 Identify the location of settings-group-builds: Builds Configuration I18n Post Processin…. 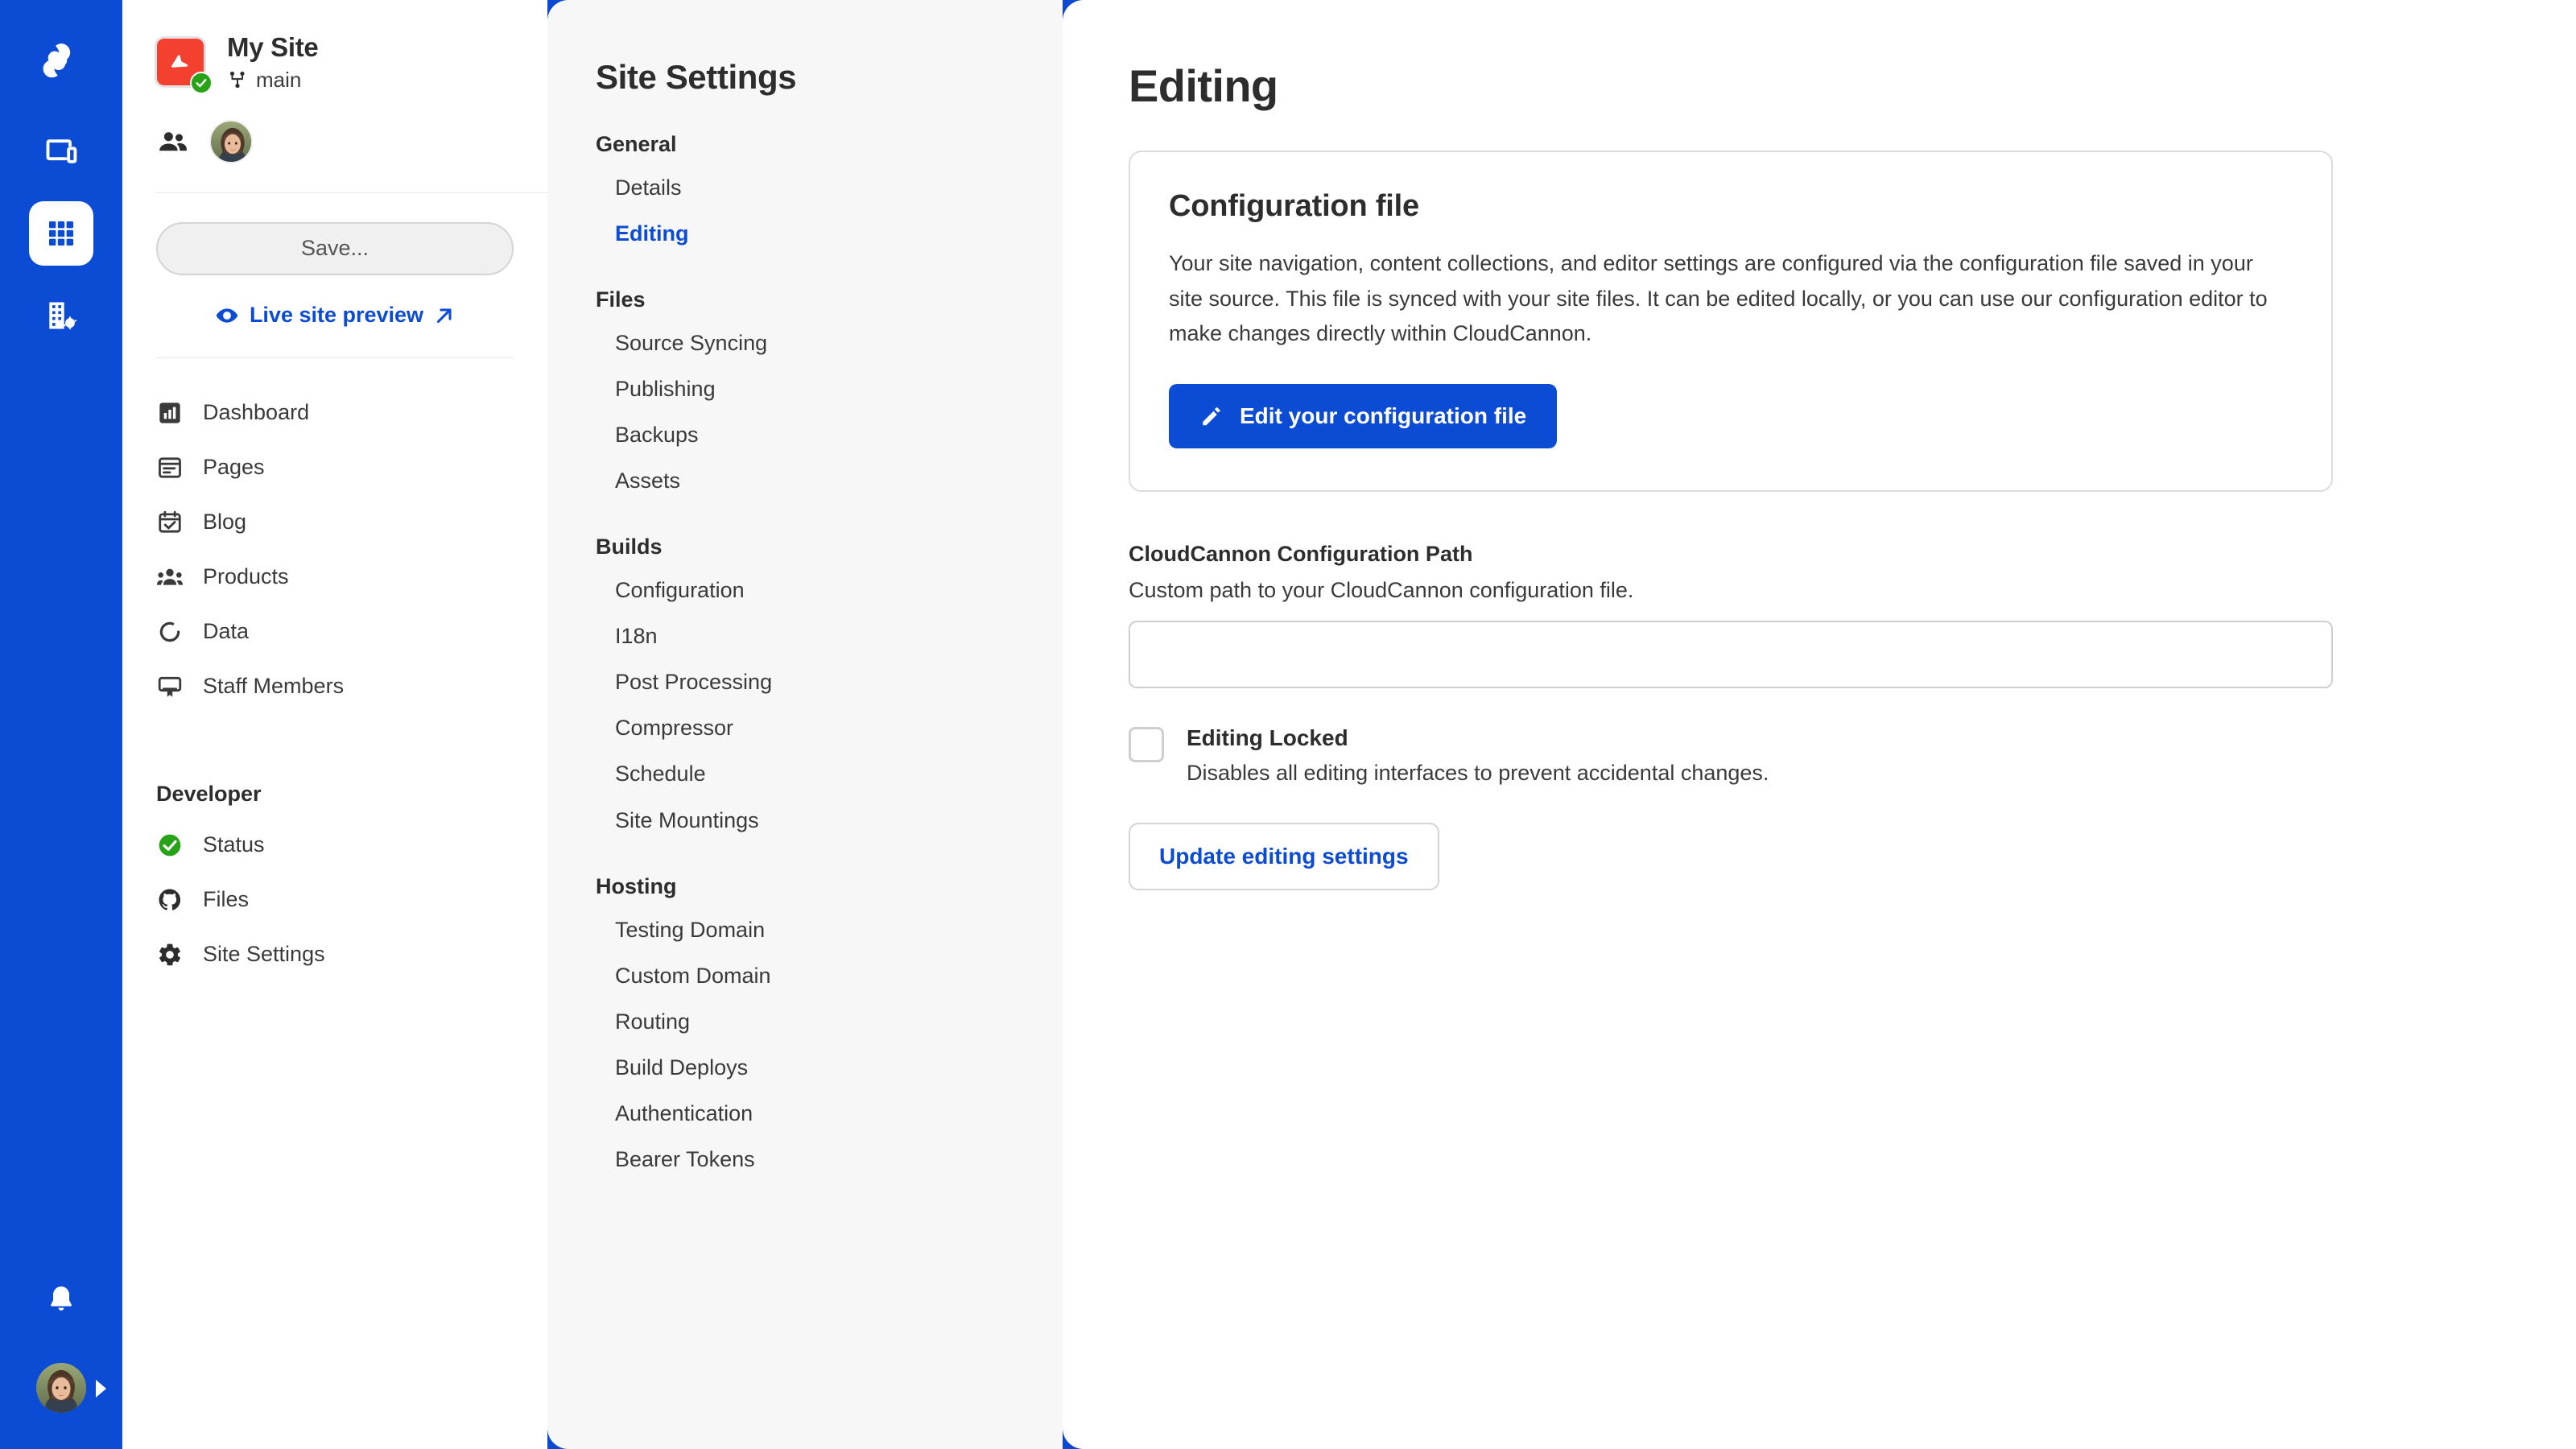
(829, 689).